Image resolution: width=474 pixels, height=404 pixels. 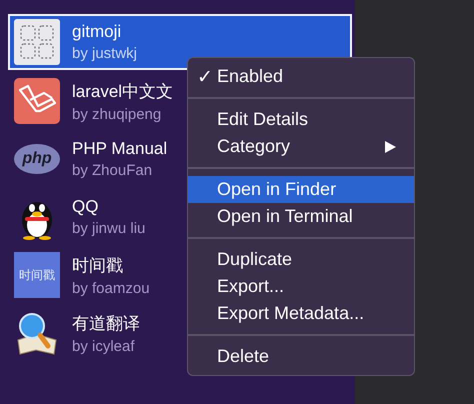 I want to click on menu-item: Category, so click(x=301, y=146).